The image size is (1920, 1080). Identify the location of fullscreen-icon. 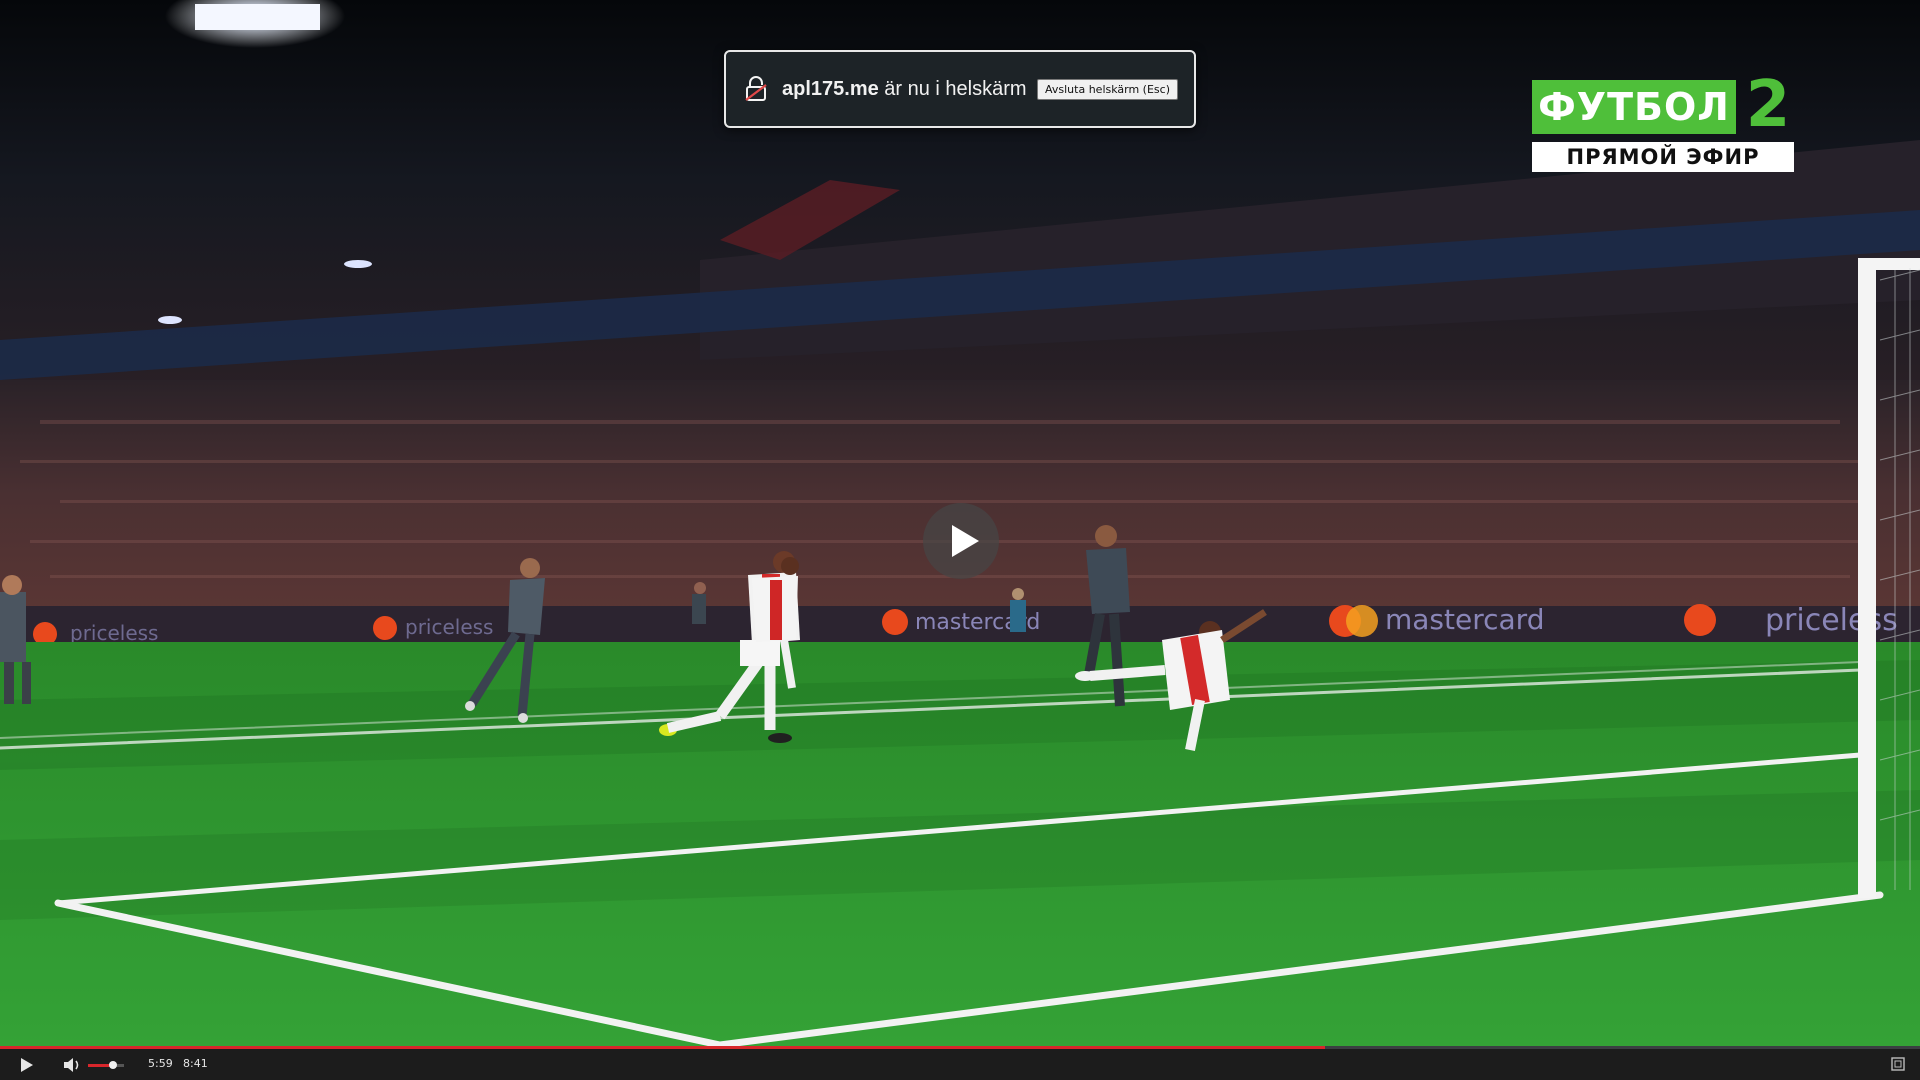
(1898, 1064).